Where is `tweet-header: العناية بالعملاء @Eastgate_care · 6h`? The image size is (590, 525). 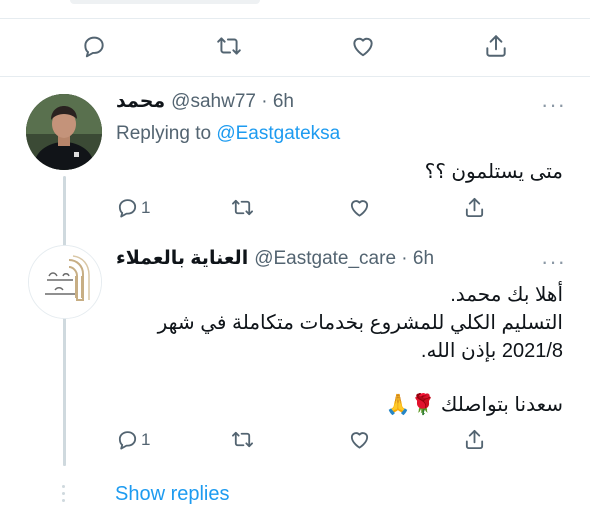 tweet-header: العناية بالعملاء @Eastgate_care · 6h is located at coordinates (275, 258).